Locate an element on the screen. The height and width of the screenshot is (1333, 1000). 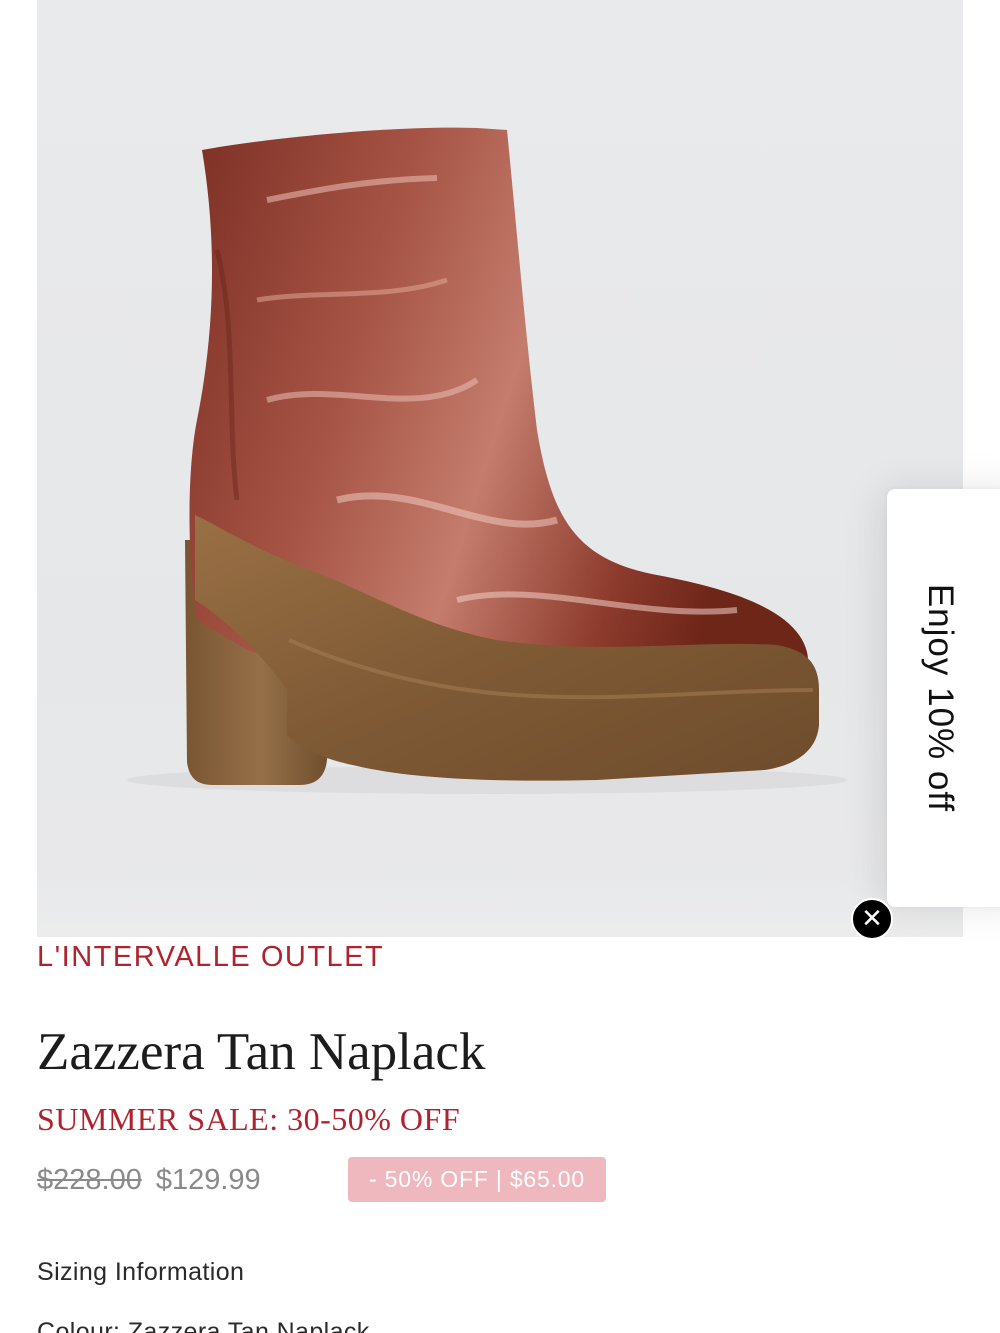
price-row: $228.00 $129.99 is located at coordinates (149, 1180).